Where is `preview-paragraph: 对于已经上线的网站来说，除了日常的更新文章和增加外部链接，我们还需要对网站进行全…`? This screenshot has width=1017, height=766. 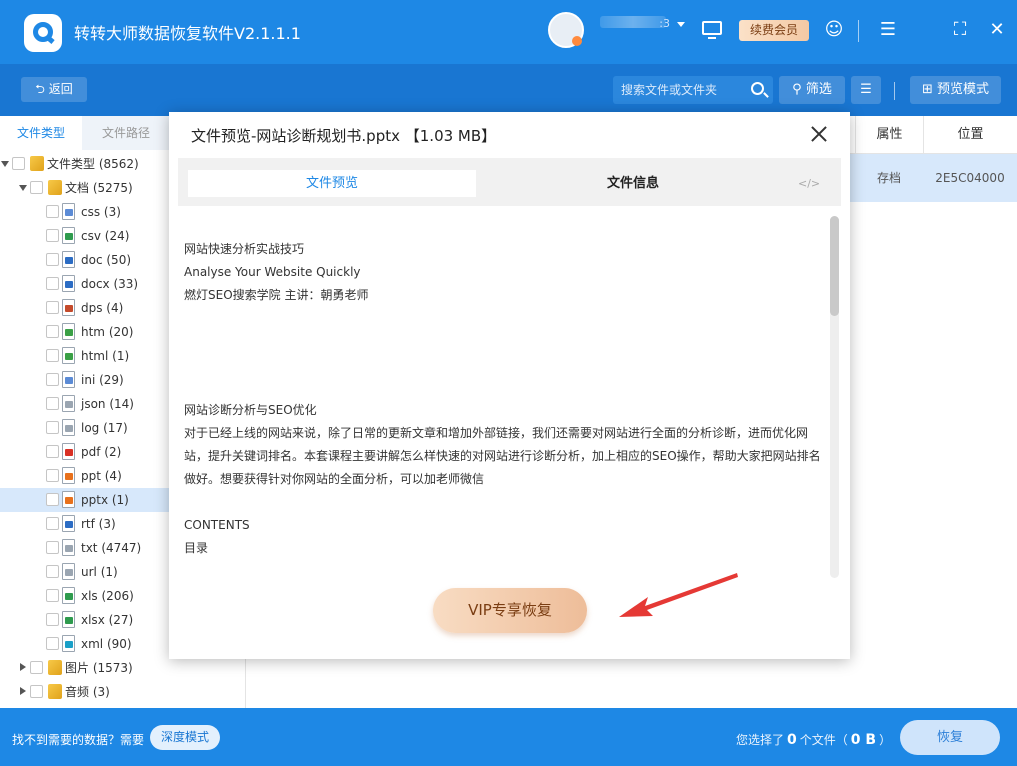
preview-paragraph: 对于已经上线的网站来说，除了日常的更新文章和增加外部链接，我们还需要对网站进行全… is located at coordinates (502, 456).